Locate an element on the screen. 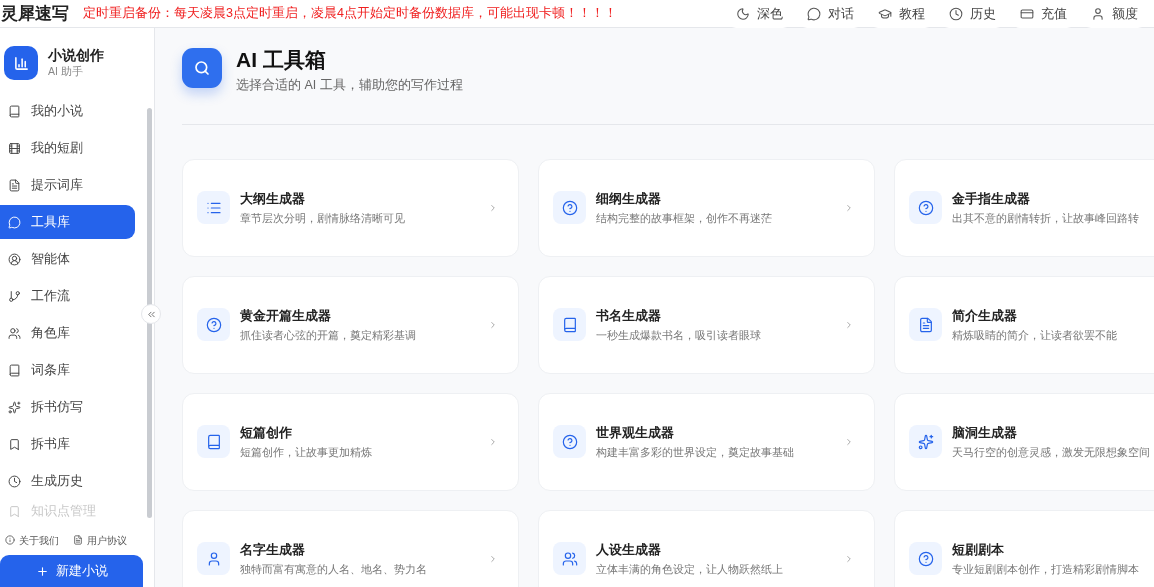 This screenshot has width=1154, height=587. info-icon is located at coordinates (10, 540).